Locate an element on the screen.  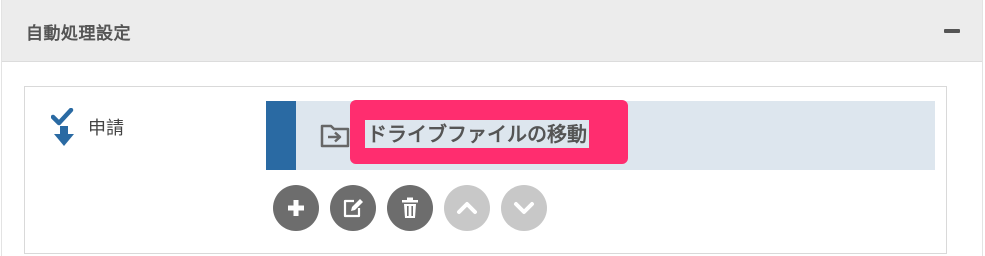
edit-icon is located at coordinates (353, 208).